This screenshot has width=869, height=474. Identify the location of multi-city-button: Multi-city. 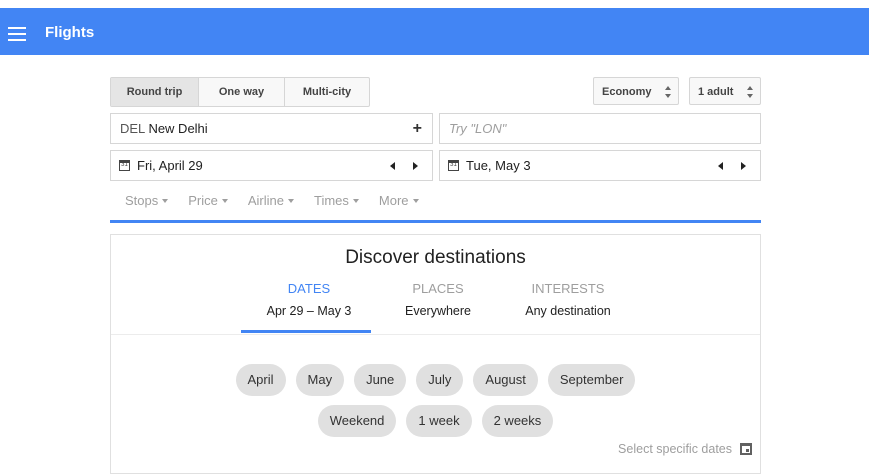
(327, 92).